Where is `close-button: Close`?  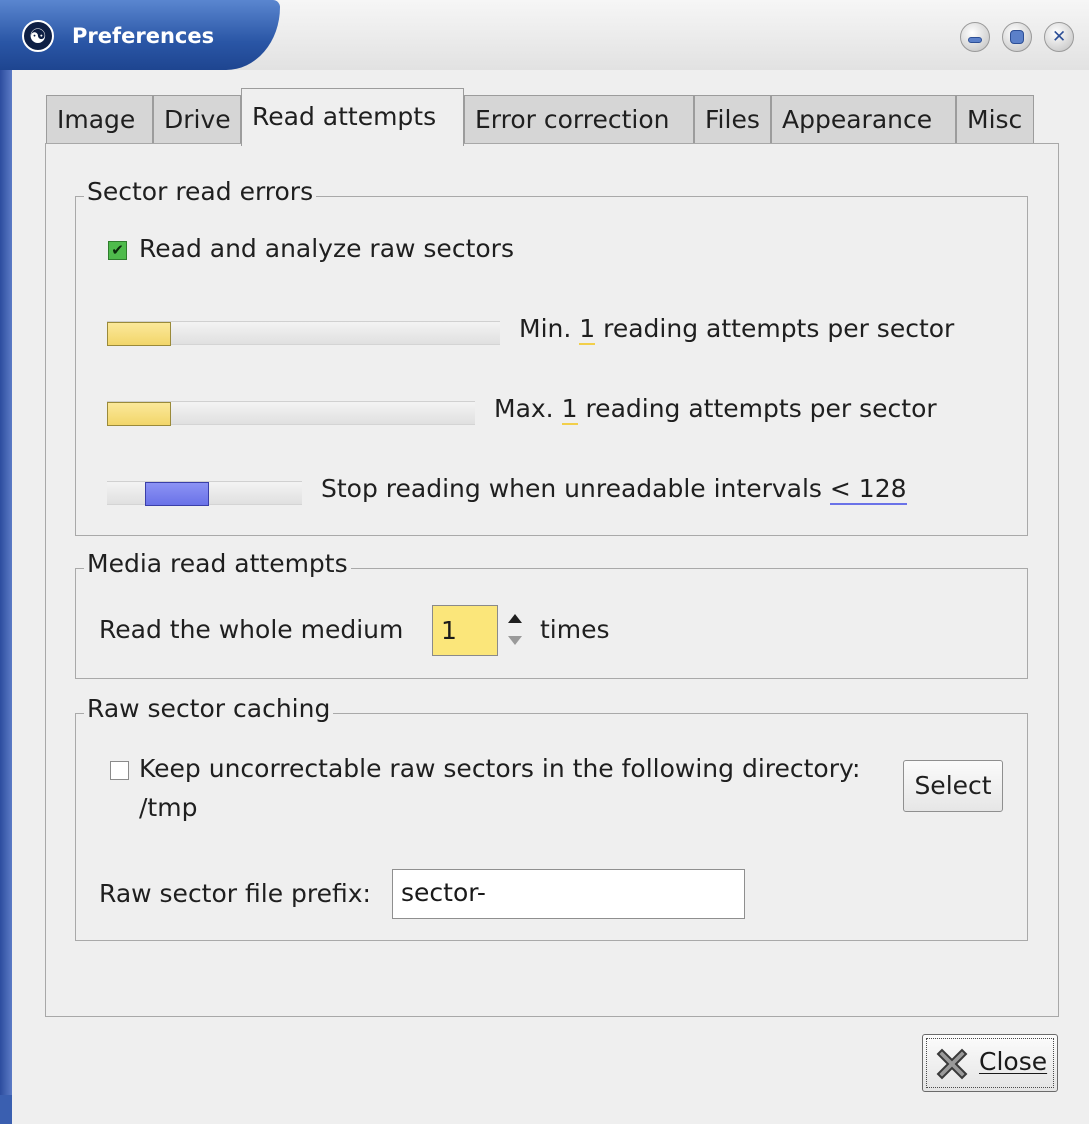 close-button: Close is located at coordinates (990, 1063).